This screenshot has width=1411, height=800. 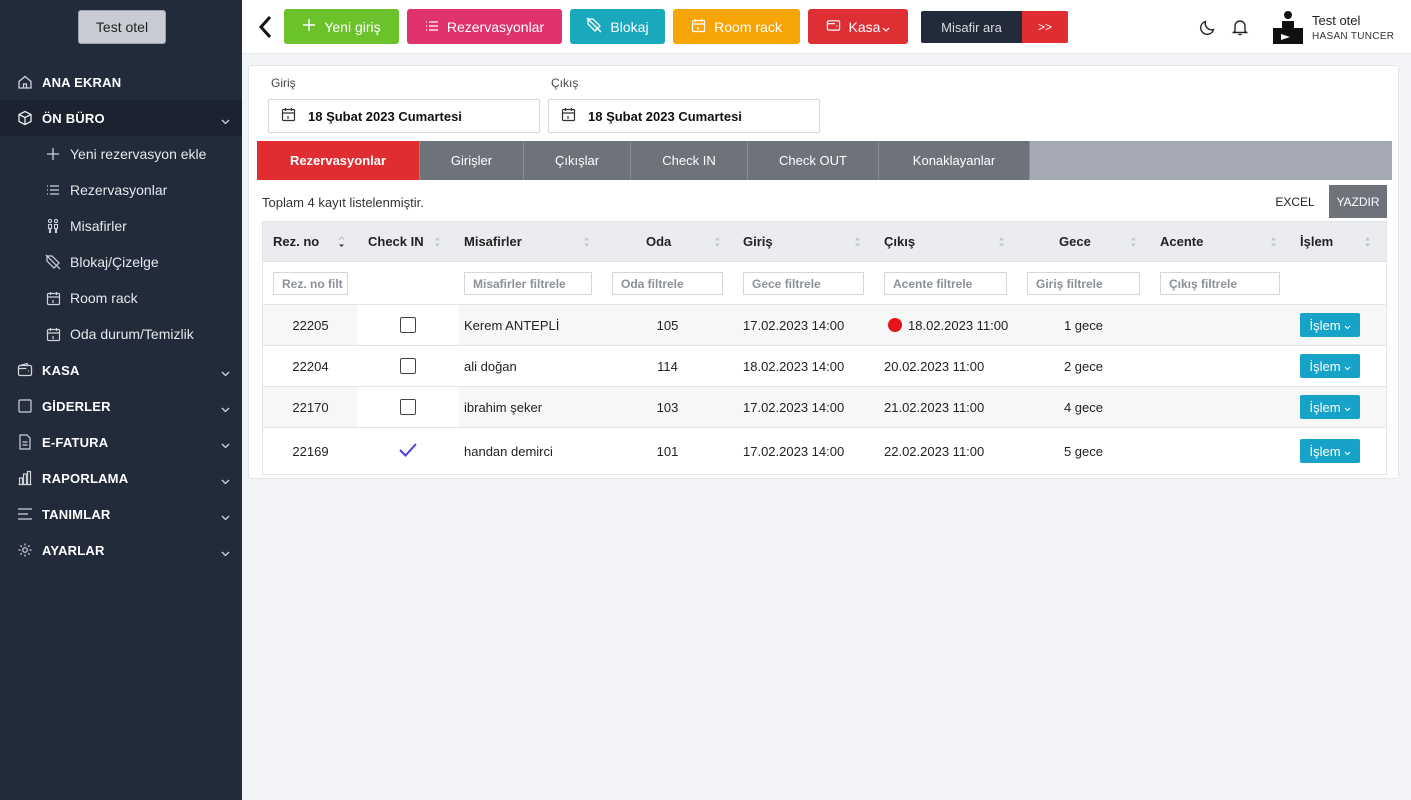 I want to click on user-profile: Test otel HASAN TUNCER, so click(x=1337, y=27).